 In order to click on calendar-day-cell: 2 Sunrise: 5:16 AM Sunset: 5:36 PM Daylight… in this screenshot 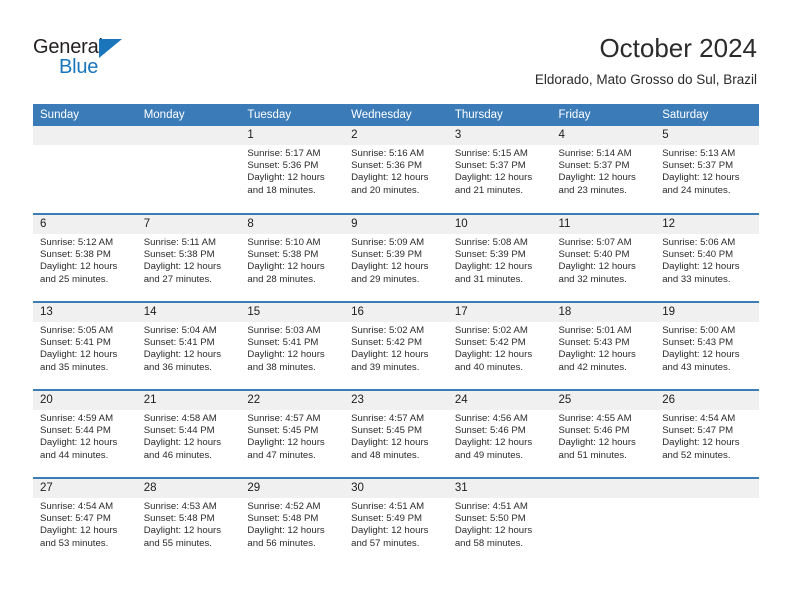, I will do `click(396, 170)`.